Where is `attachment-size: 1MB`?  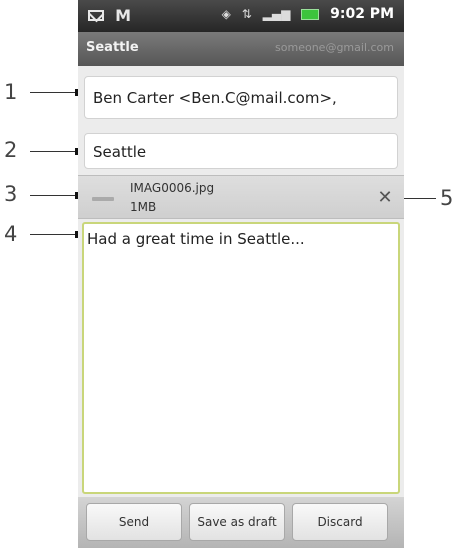 attachment-size: 1MB is located at coordinates (143, 207).